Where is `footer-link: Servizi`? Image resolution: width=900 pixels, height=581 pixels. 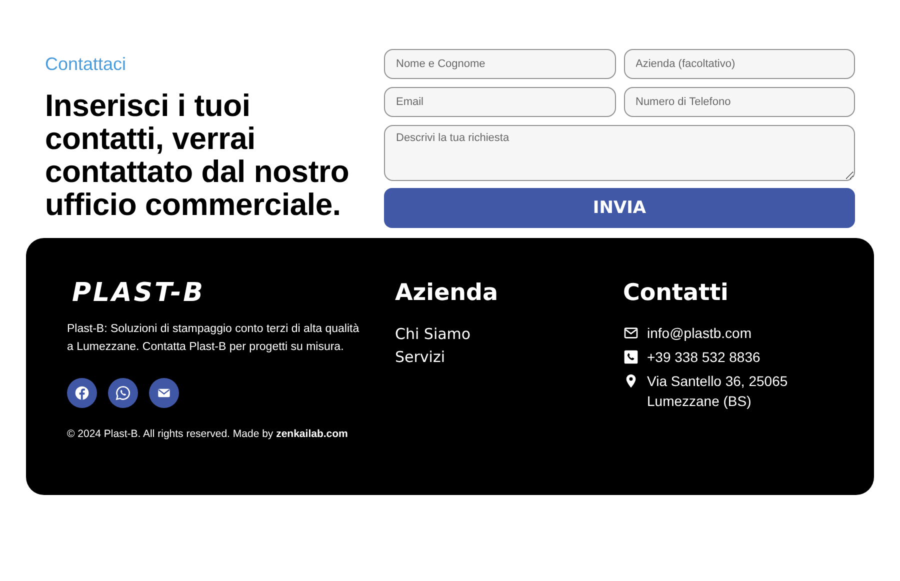
footer-link: Servizi is located at coordinates (420, 357).